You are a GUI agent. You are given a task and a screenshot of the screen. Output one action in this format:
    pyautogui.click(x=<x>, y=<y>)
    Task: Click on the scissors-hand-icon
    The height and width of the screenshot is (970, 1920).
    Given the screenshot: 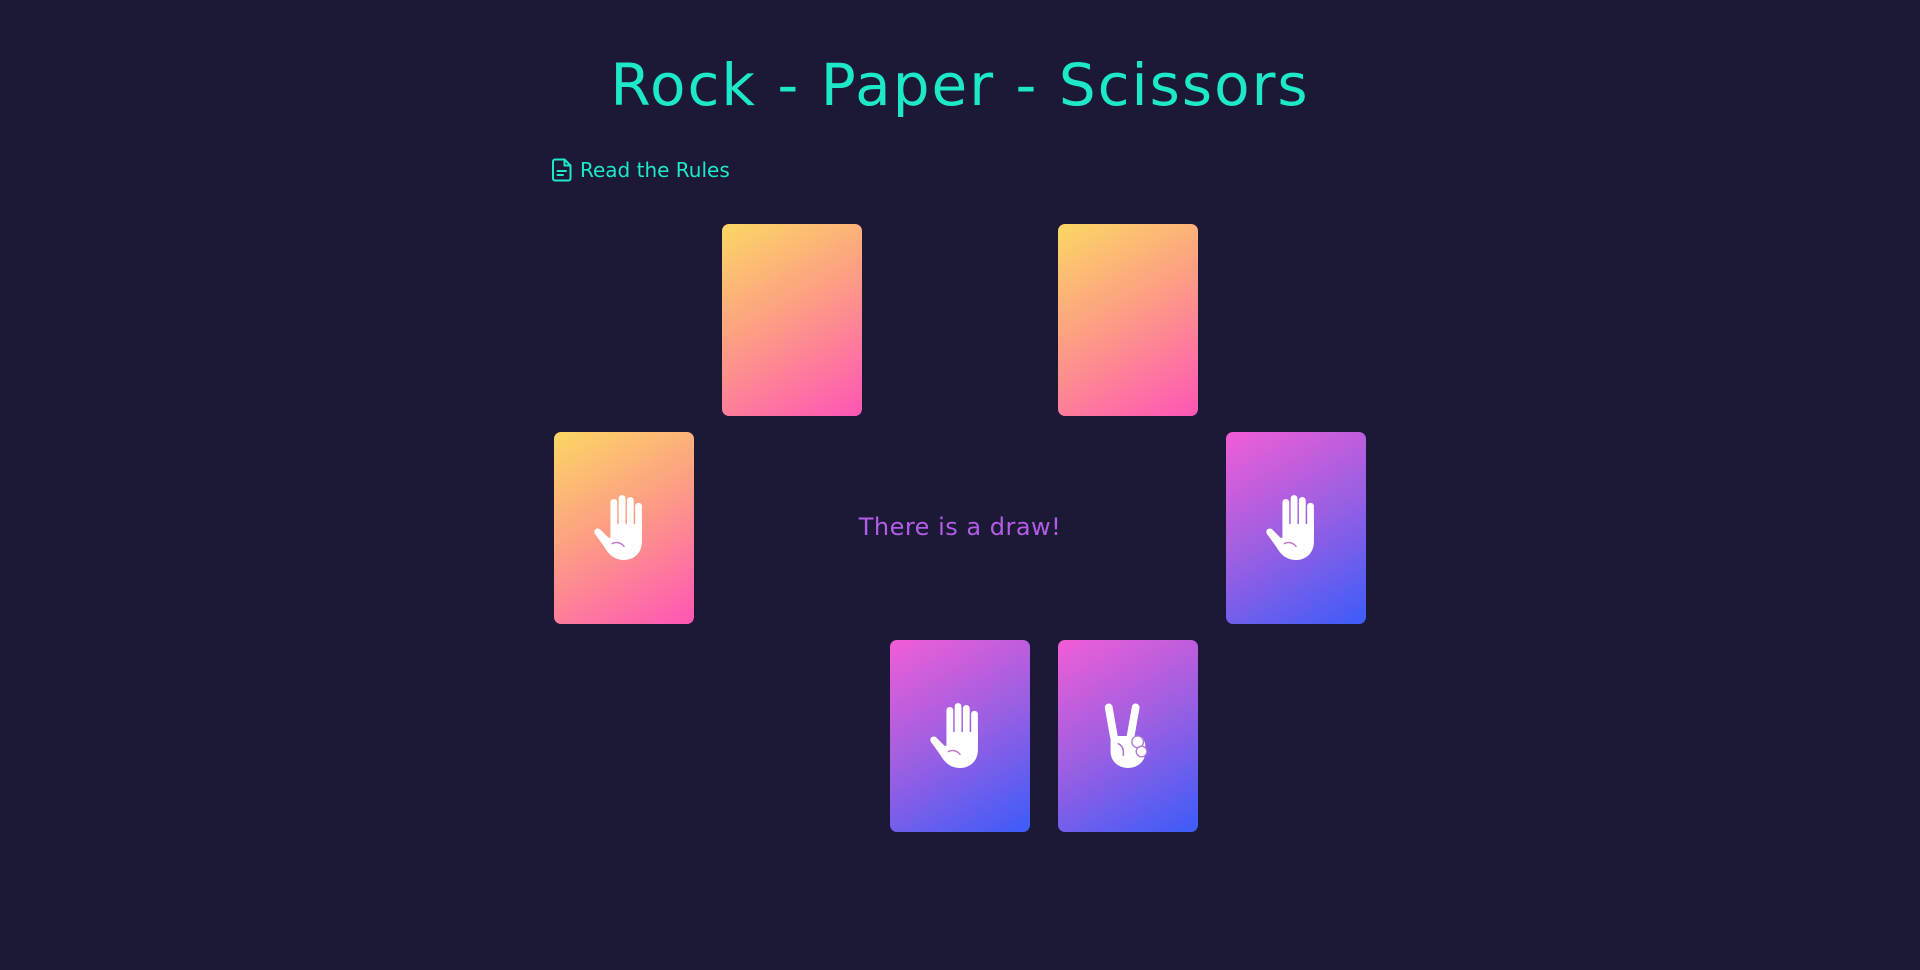 What is the action you would take?
    pyautogui.click(x=1128, y=736)
    